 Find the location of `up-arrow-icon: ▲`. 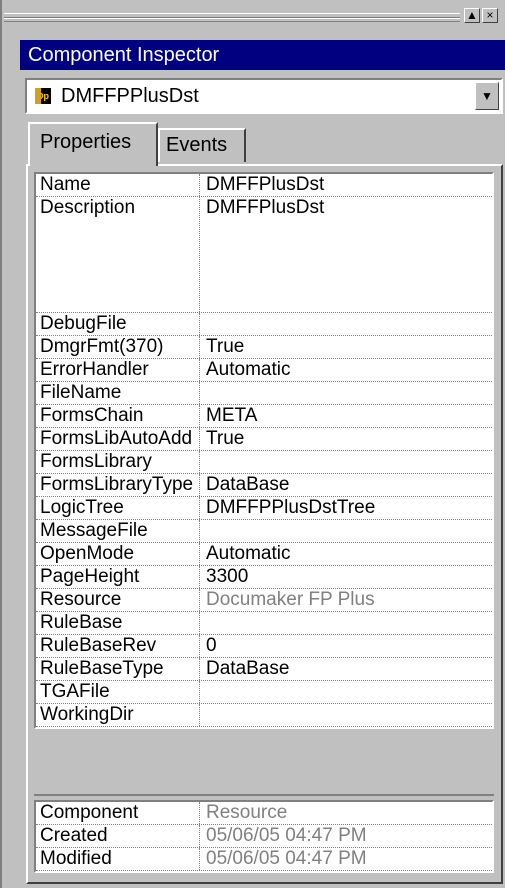

up-arrow-icon: ▲ is located at coordinates (472, 15).